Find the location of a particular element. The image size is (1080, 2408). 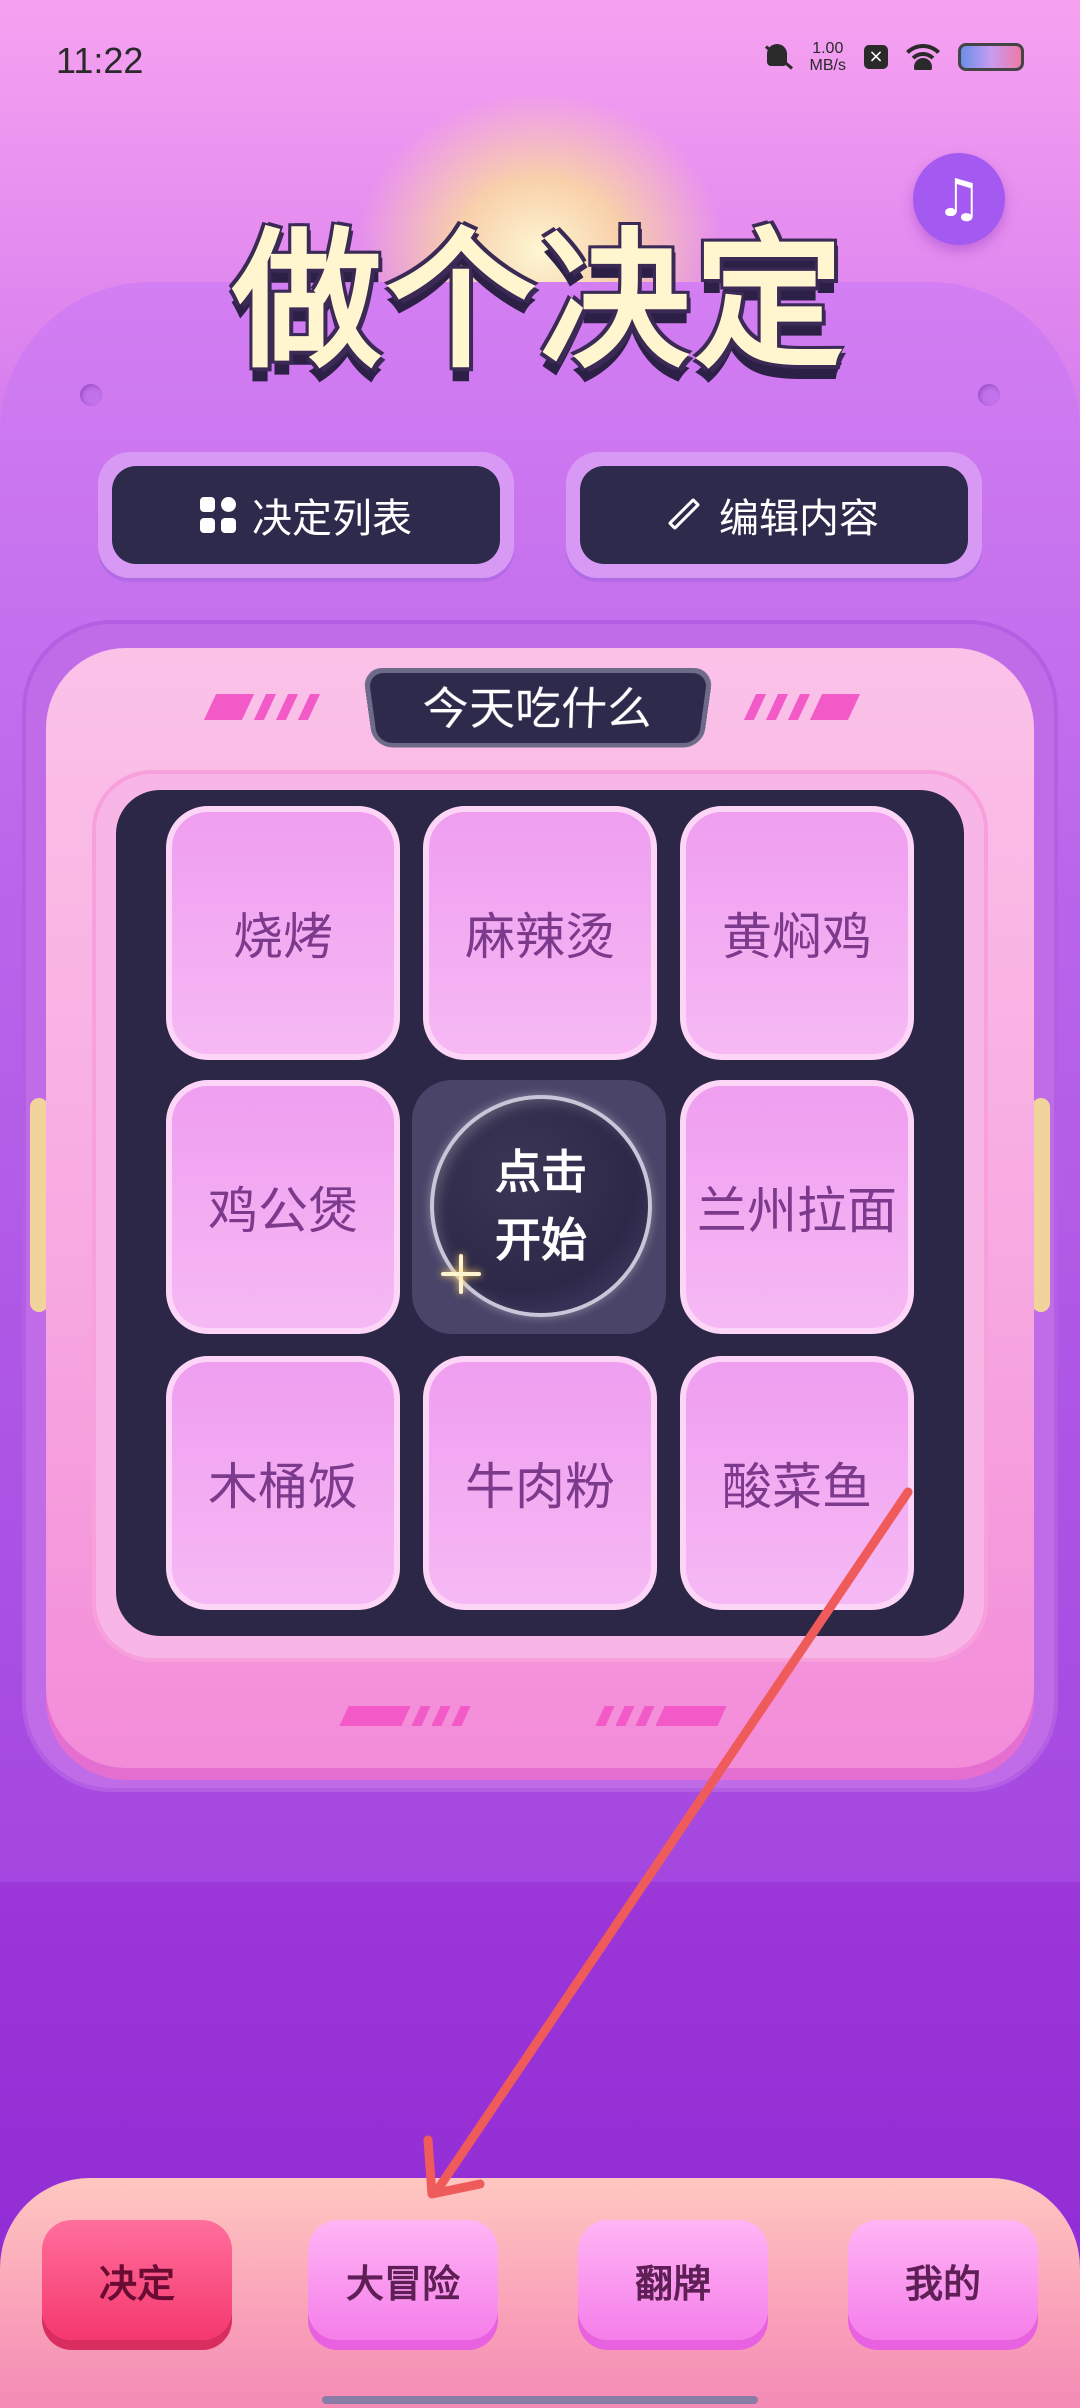

tag-stripes-right is located at coordinates (802, 707).